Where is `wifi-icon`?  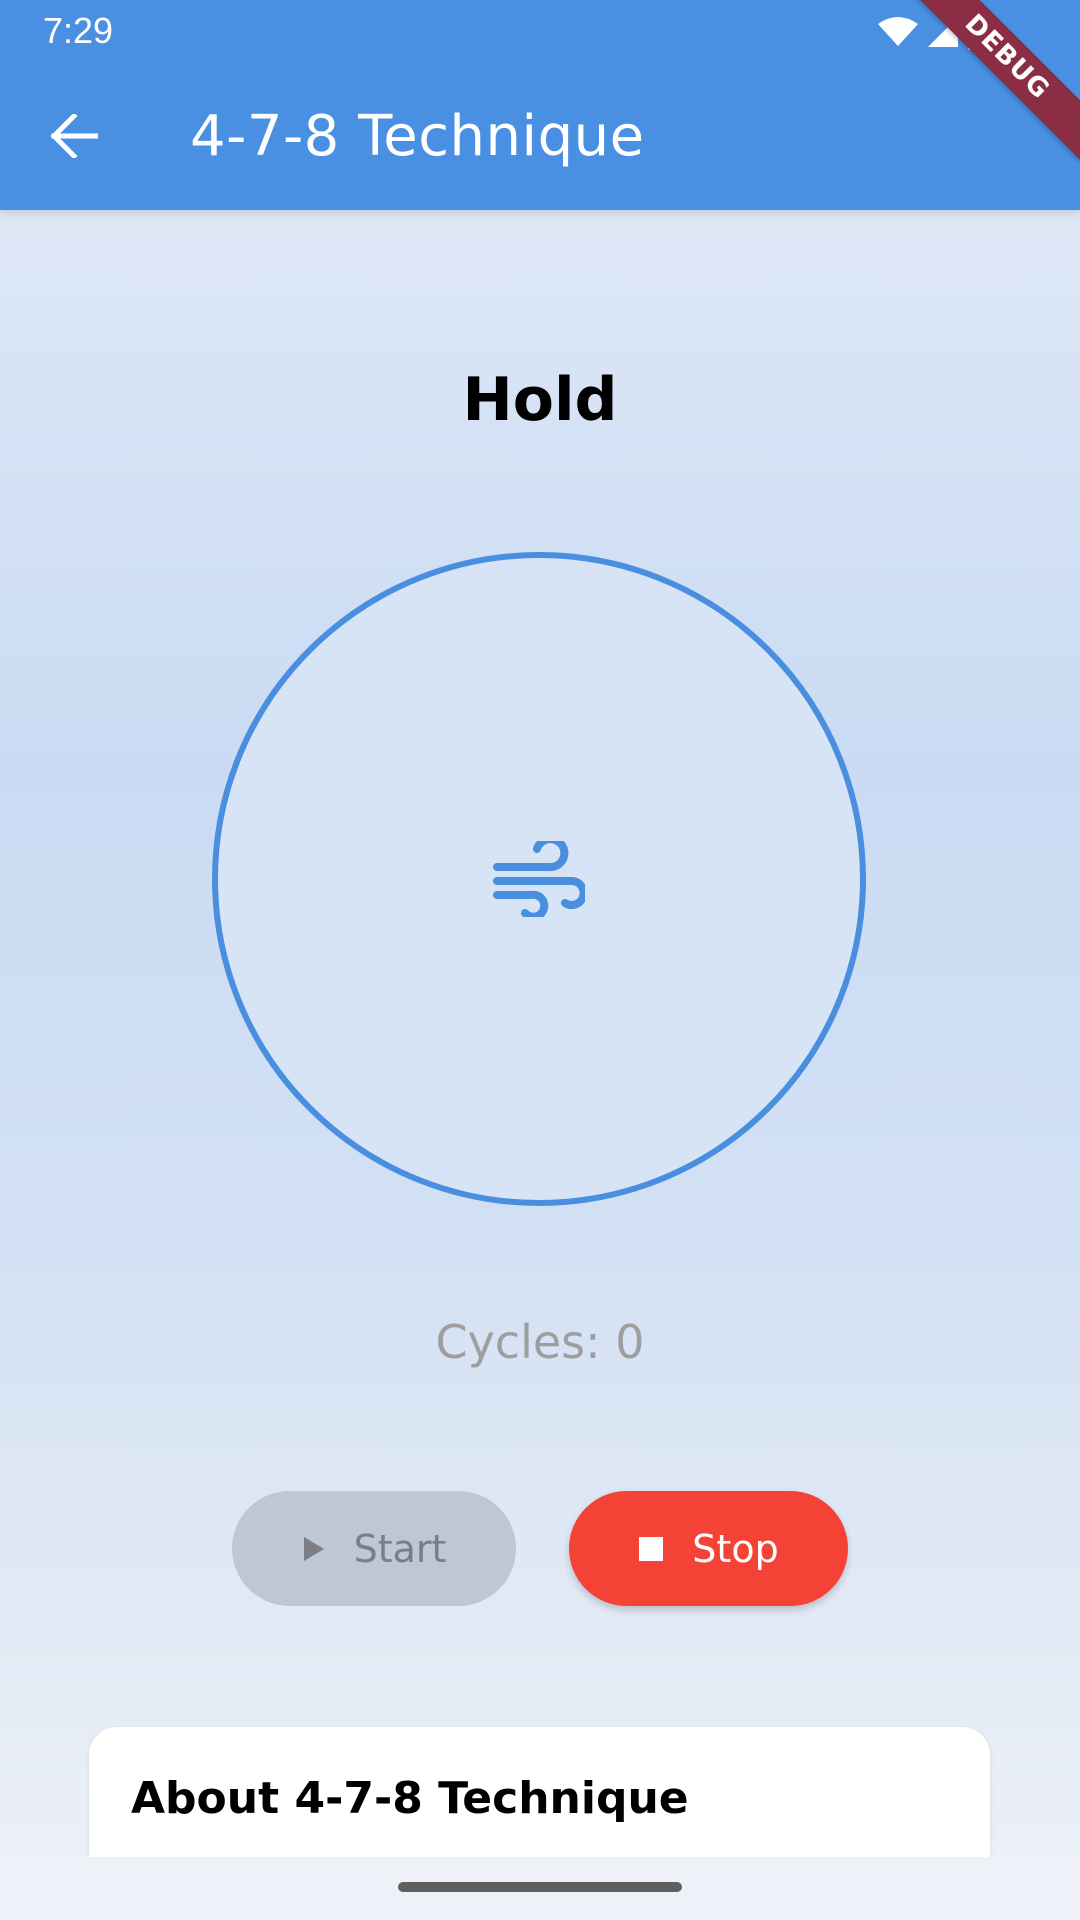 wifi-icon is located at coordinates (898, 31).